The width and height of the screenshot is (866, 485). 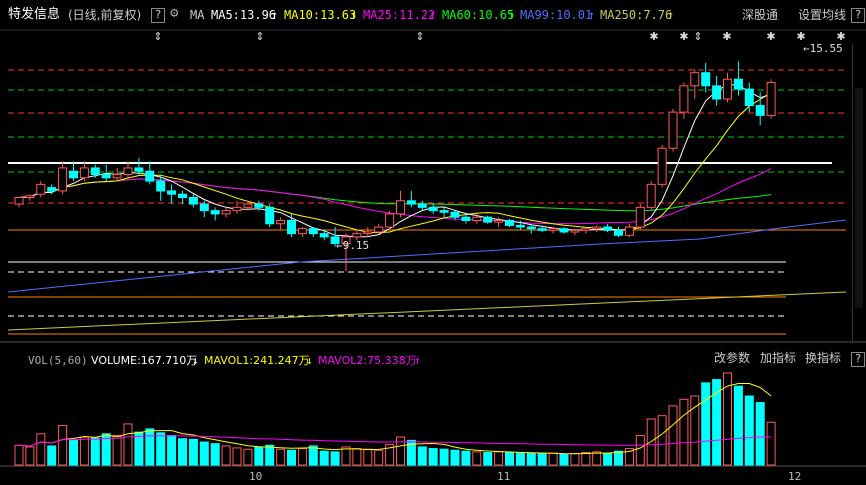 I want to click on gear-icon: ⚙, so click(x=174, y=13).